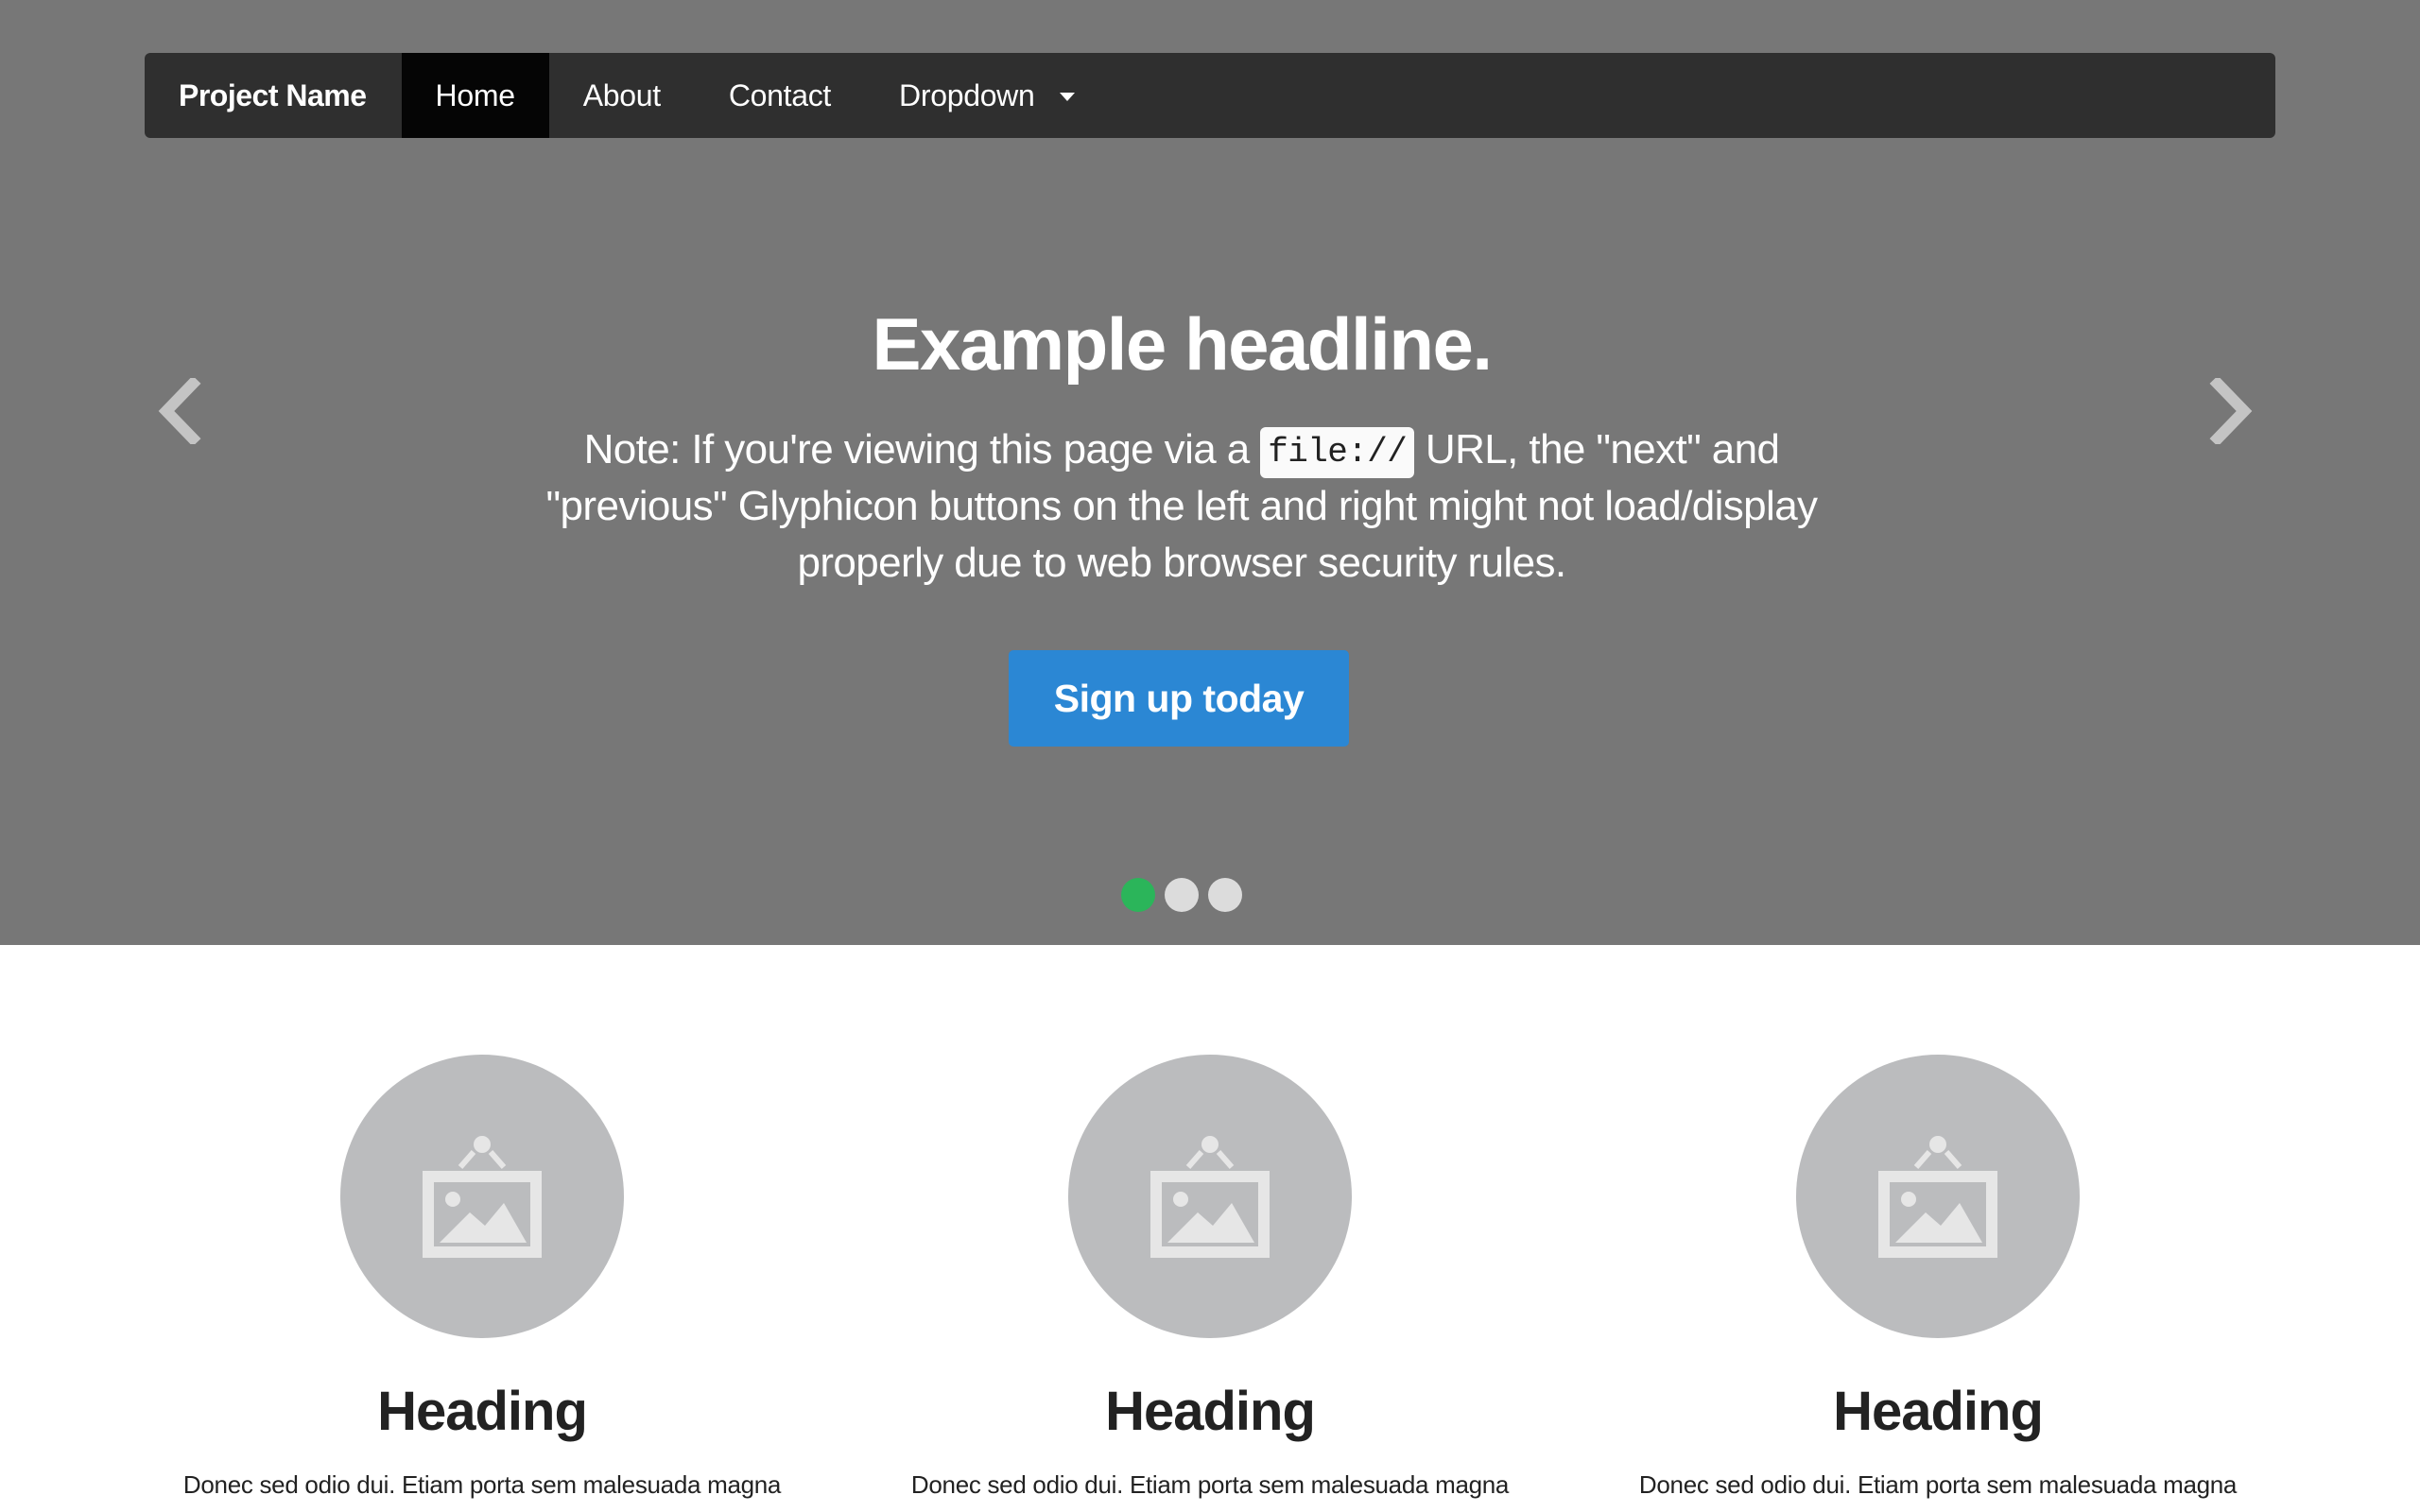 The width and height of the screenshot is (2420, 1512). What do you see at coordinates (1067, 96) in the screenshot?
I see `caret-down-icon` at bounding box center [1067, 96].